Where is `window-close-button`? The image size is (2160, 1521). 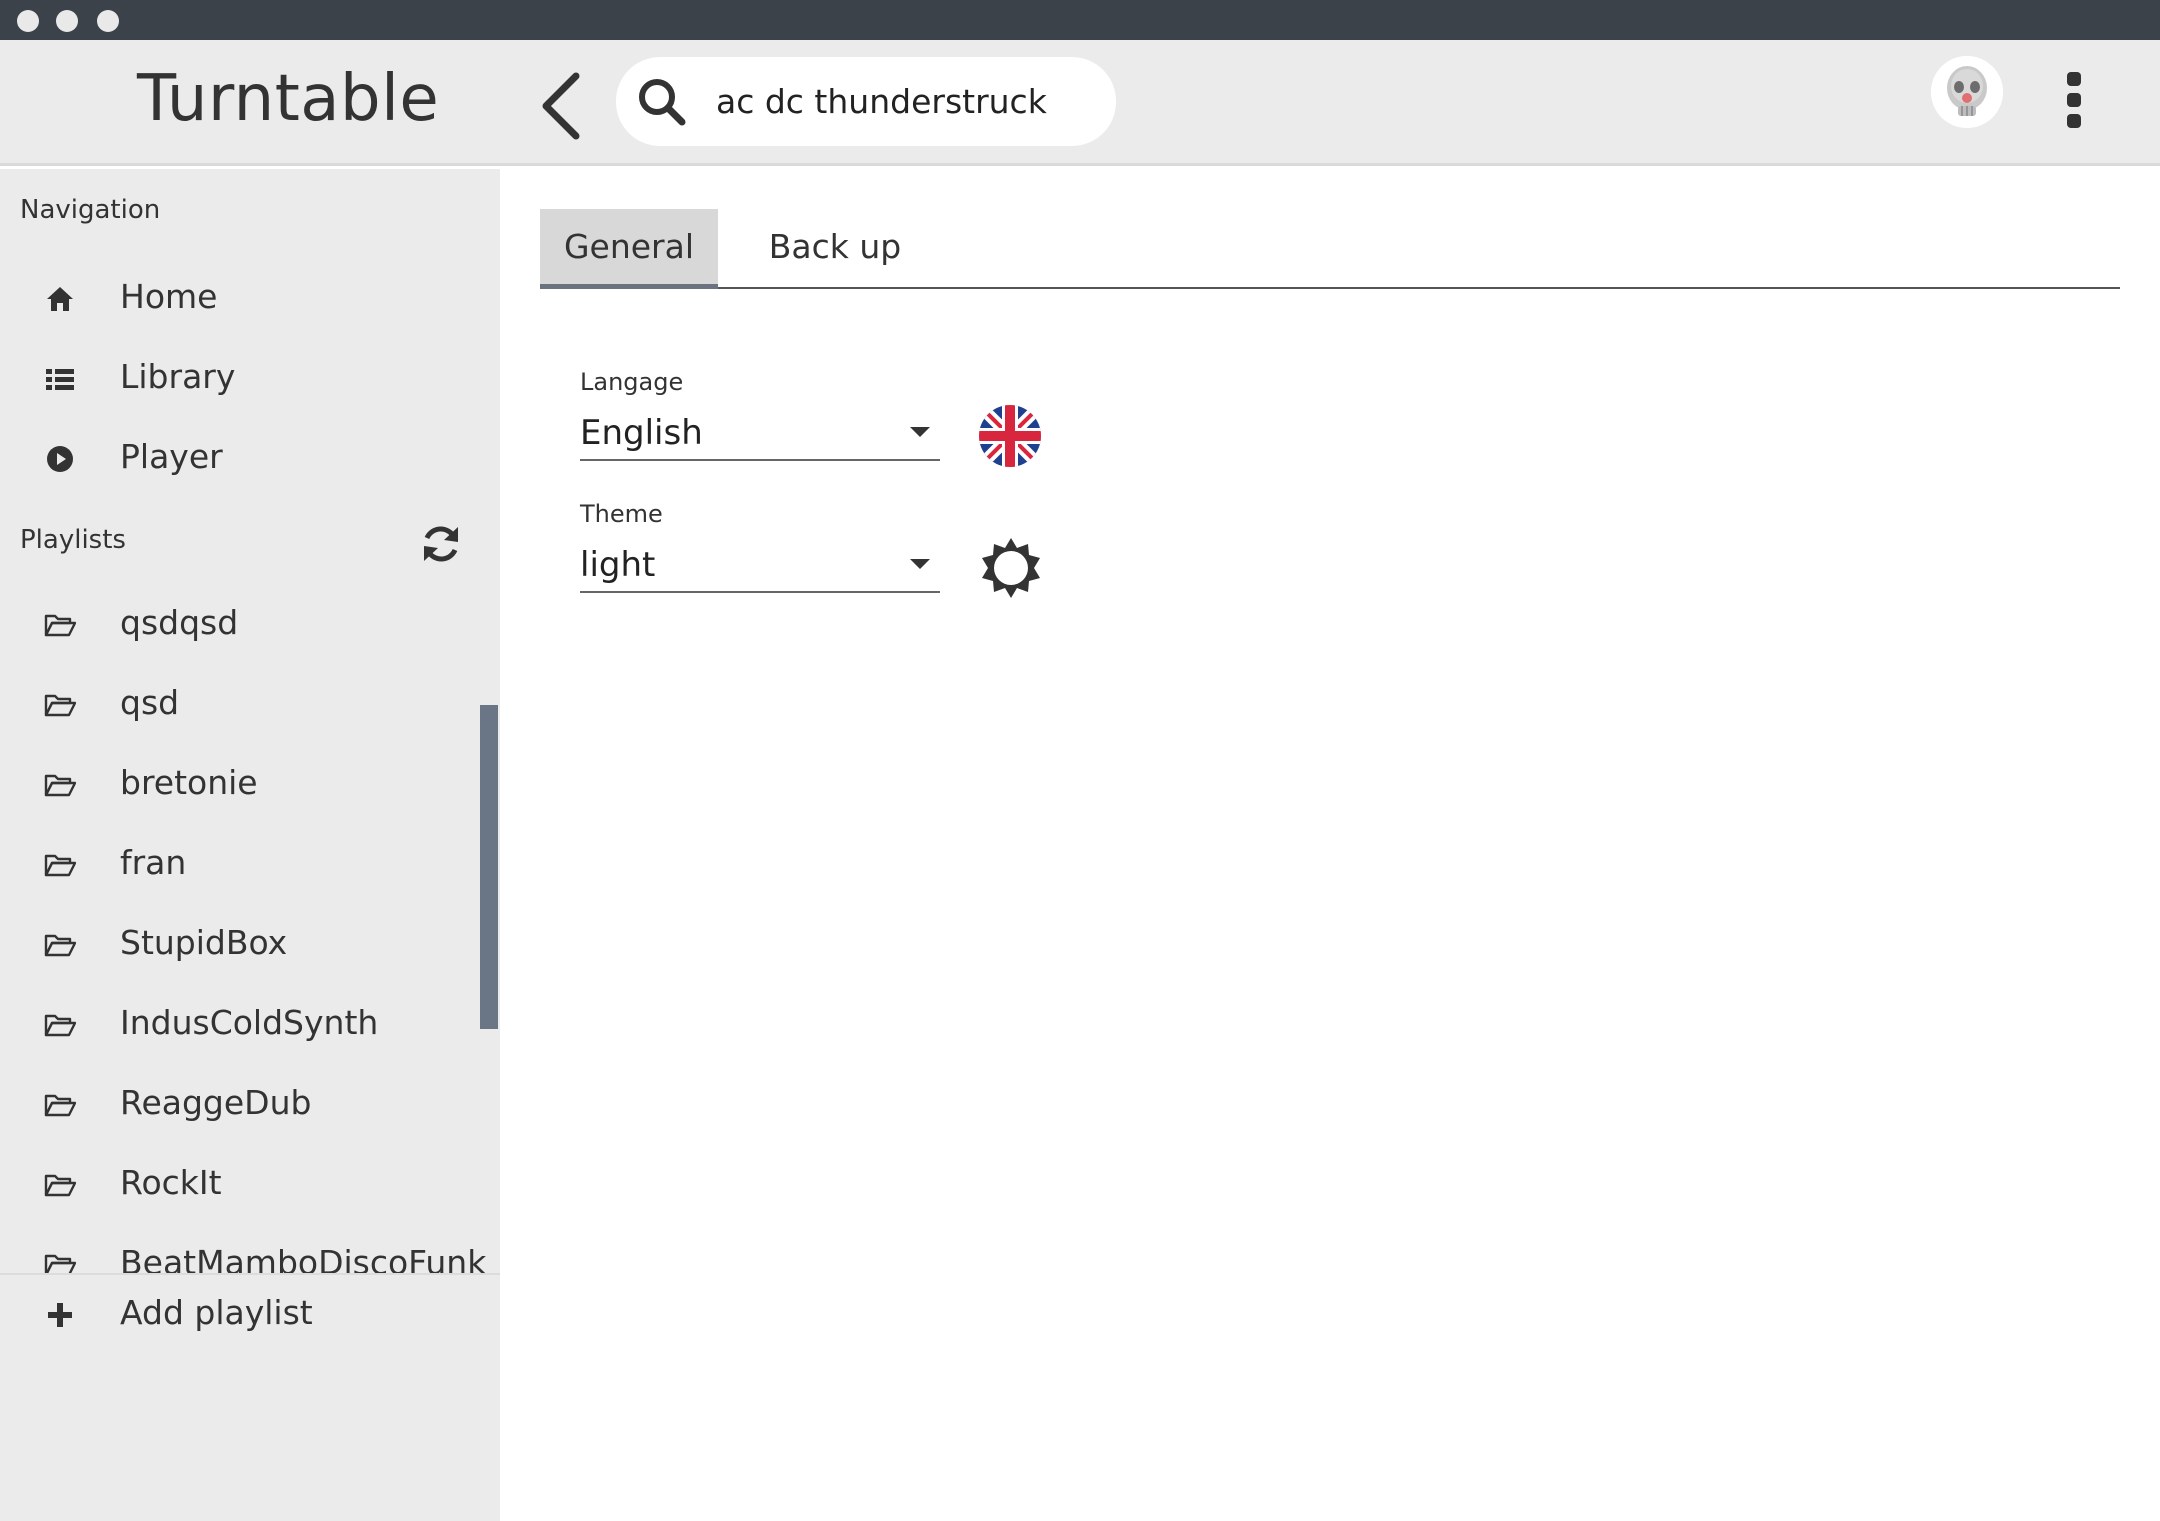 window-close-button is located at coordinates (28, 21).